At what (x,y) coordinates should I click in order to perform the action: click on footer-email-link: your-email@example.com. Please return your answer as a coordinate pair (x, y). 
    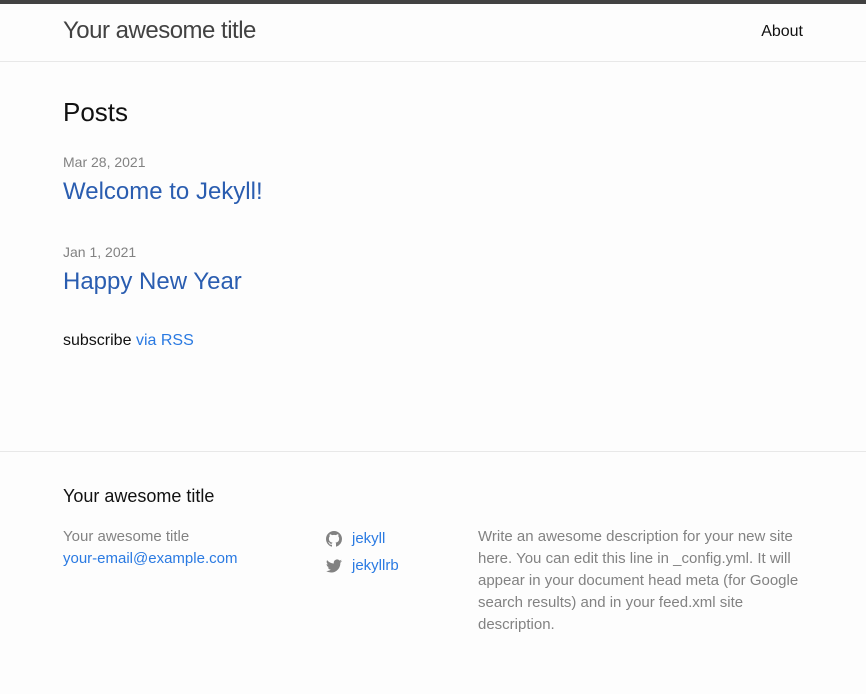
    Looking at the image, I should click on (150, 558).